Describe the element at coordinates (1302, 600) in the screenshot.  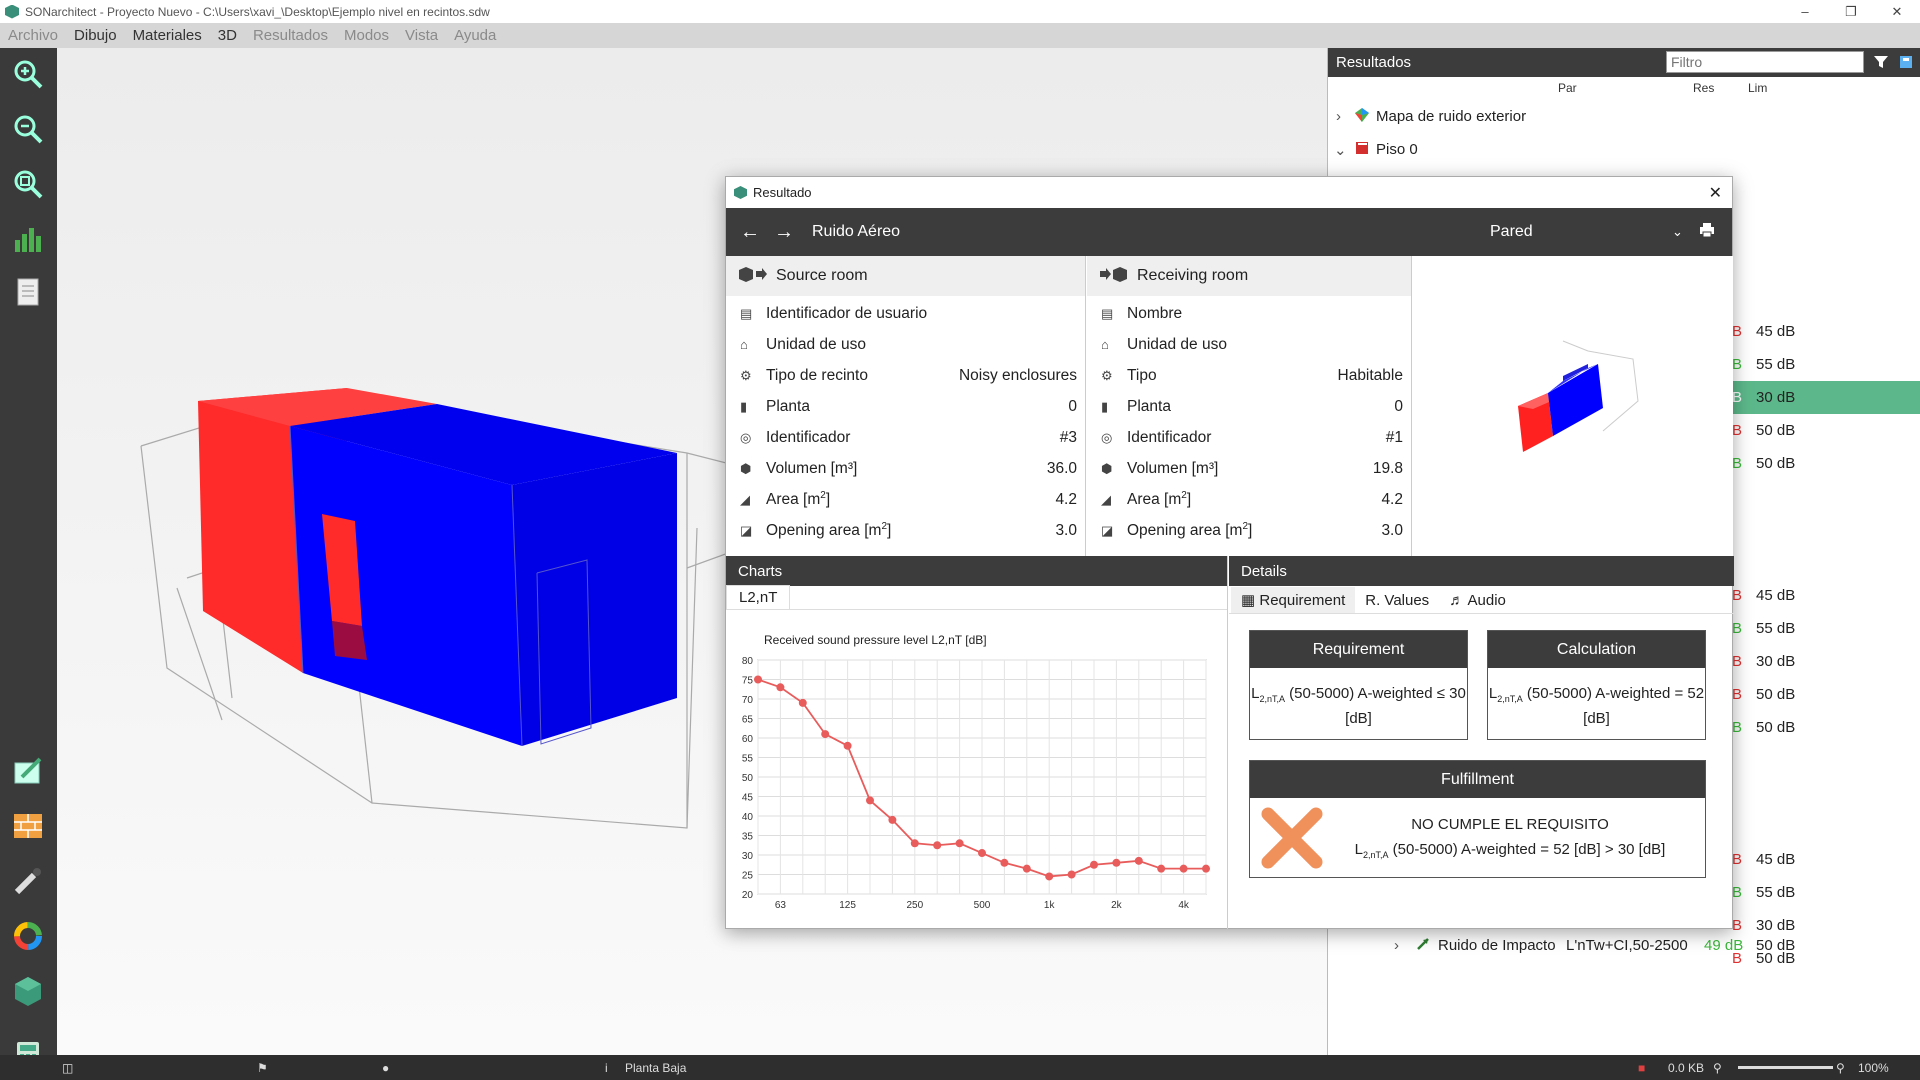
I see `tab-requirement-label: Requirement` at that location.